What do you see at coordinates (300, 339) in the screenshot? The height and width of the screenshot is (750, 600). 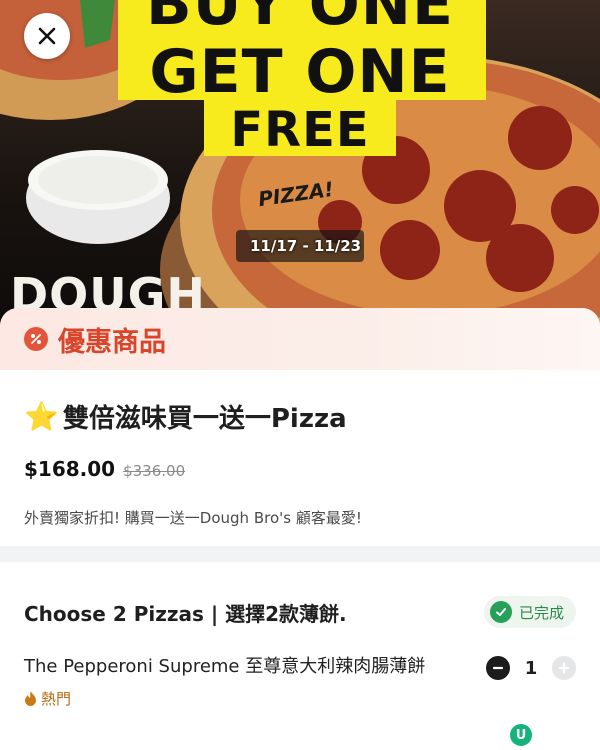 I see `deal-strip: 優惠商品` at bounding box center [300, 339].